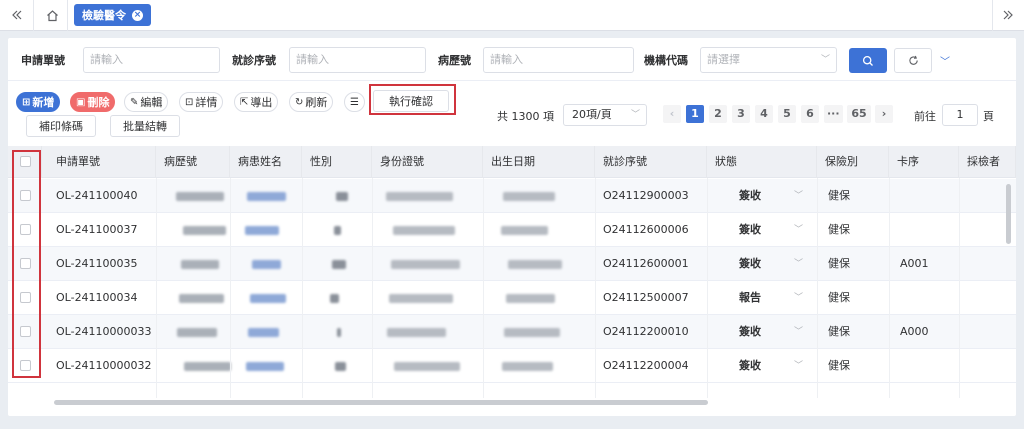 This screenshot has width=1024, height=429. I want to click on page-ellipsis: ···, so click(833, 114).